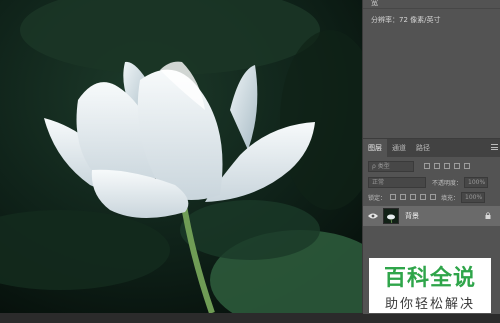 This screenshot has height=323, width=500. I want to click on filter-kind-select: ρ 类型, so click(391, 166).